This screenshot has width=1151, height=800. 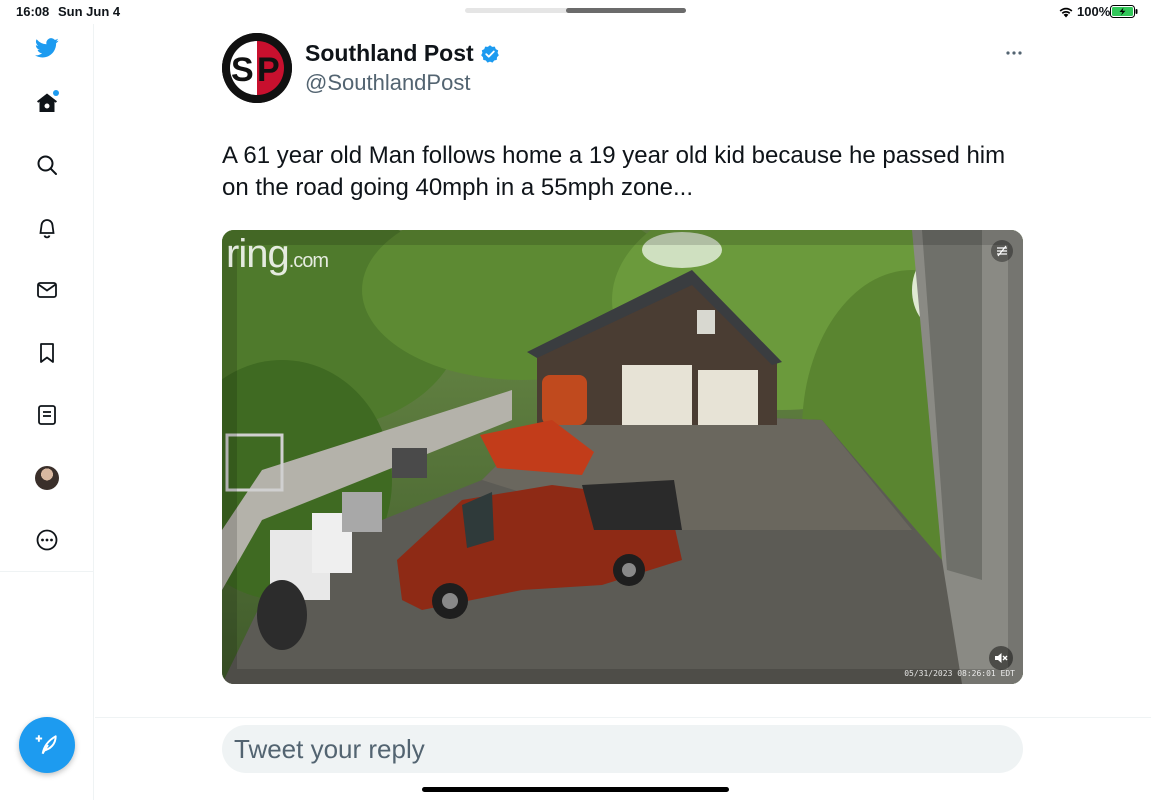 I want to click on southland-post-logo: S P, so click(x=257, y=68).